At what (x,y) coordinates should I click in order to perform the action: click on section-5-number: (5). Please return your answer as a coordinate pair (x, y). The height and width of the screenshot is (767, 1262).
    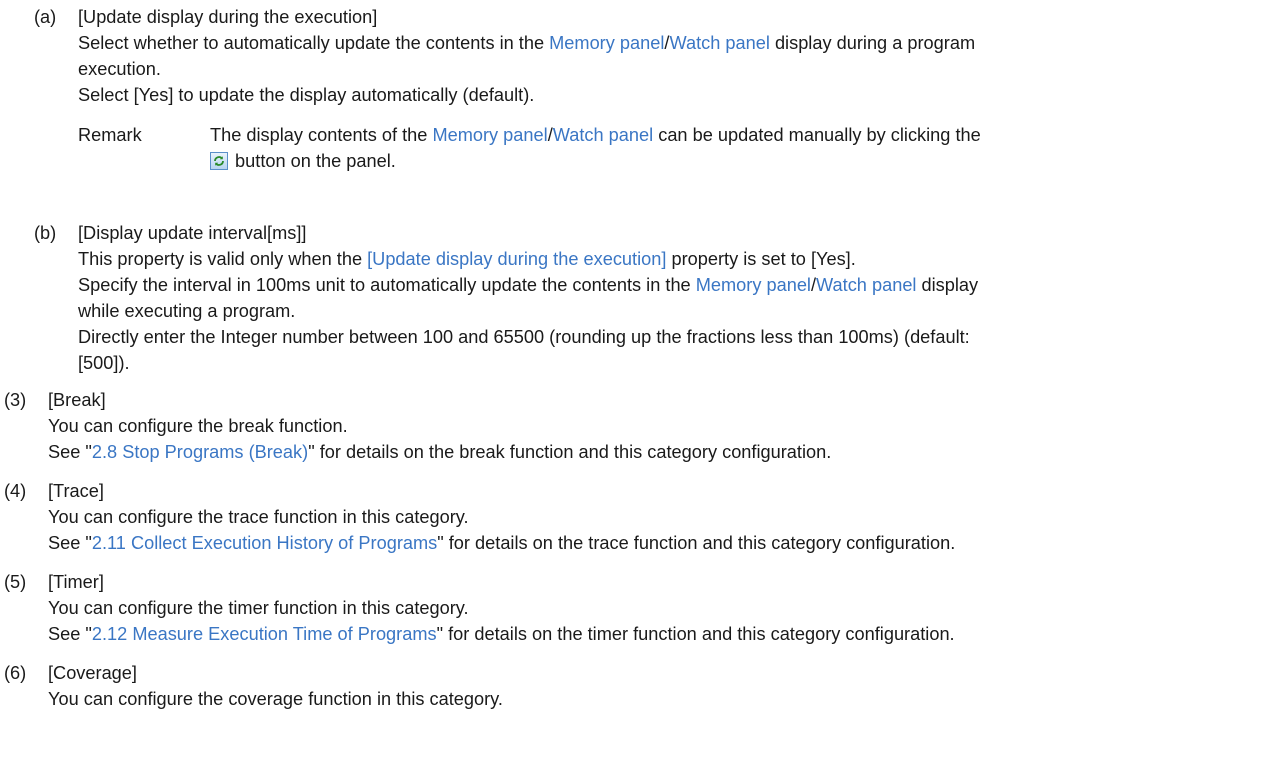
    Looking at the image, I should click on (15, 582).